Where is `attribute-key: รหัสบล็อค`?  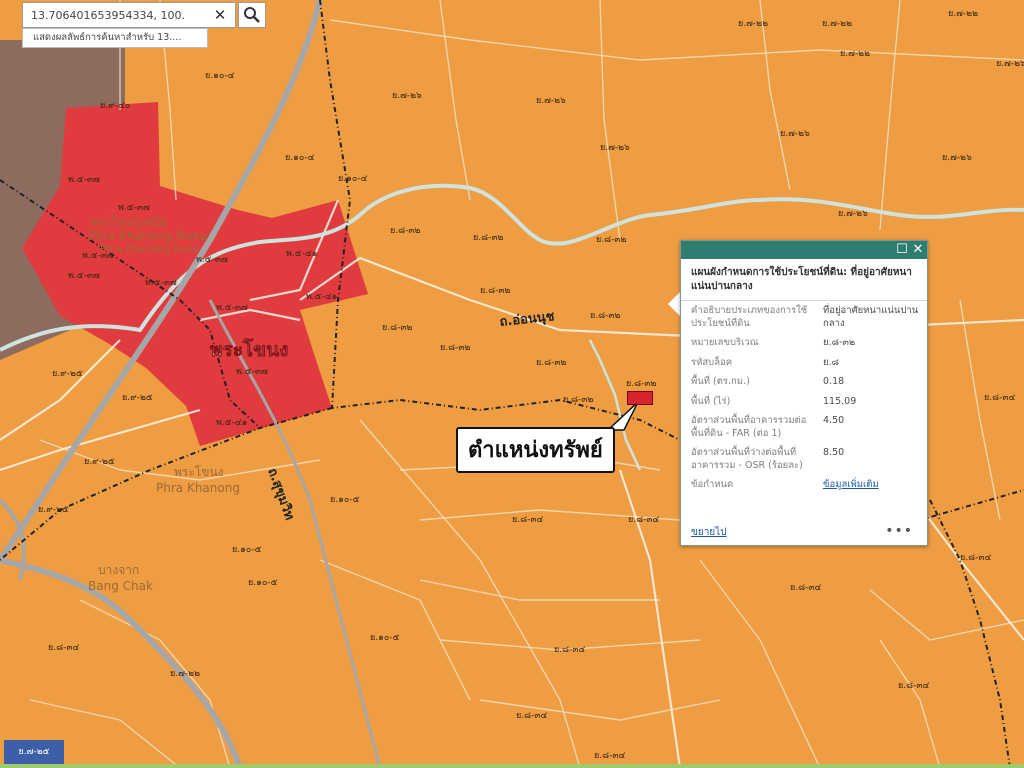 attribute-key: รหัสบล็อค is located at coordinates (712, 362).